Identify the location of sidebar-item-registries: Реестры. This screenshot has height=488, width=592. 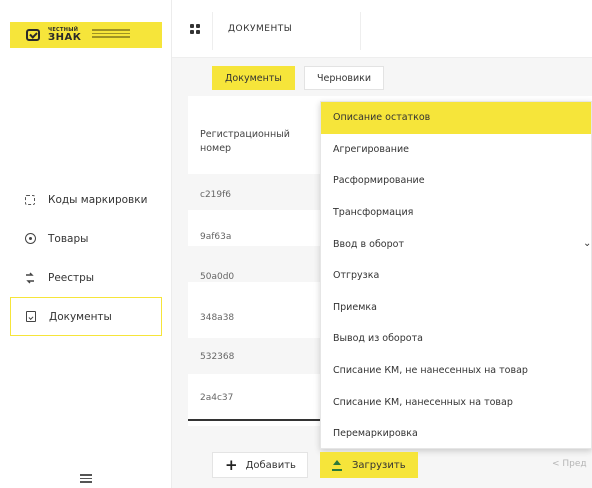
(86, 277).